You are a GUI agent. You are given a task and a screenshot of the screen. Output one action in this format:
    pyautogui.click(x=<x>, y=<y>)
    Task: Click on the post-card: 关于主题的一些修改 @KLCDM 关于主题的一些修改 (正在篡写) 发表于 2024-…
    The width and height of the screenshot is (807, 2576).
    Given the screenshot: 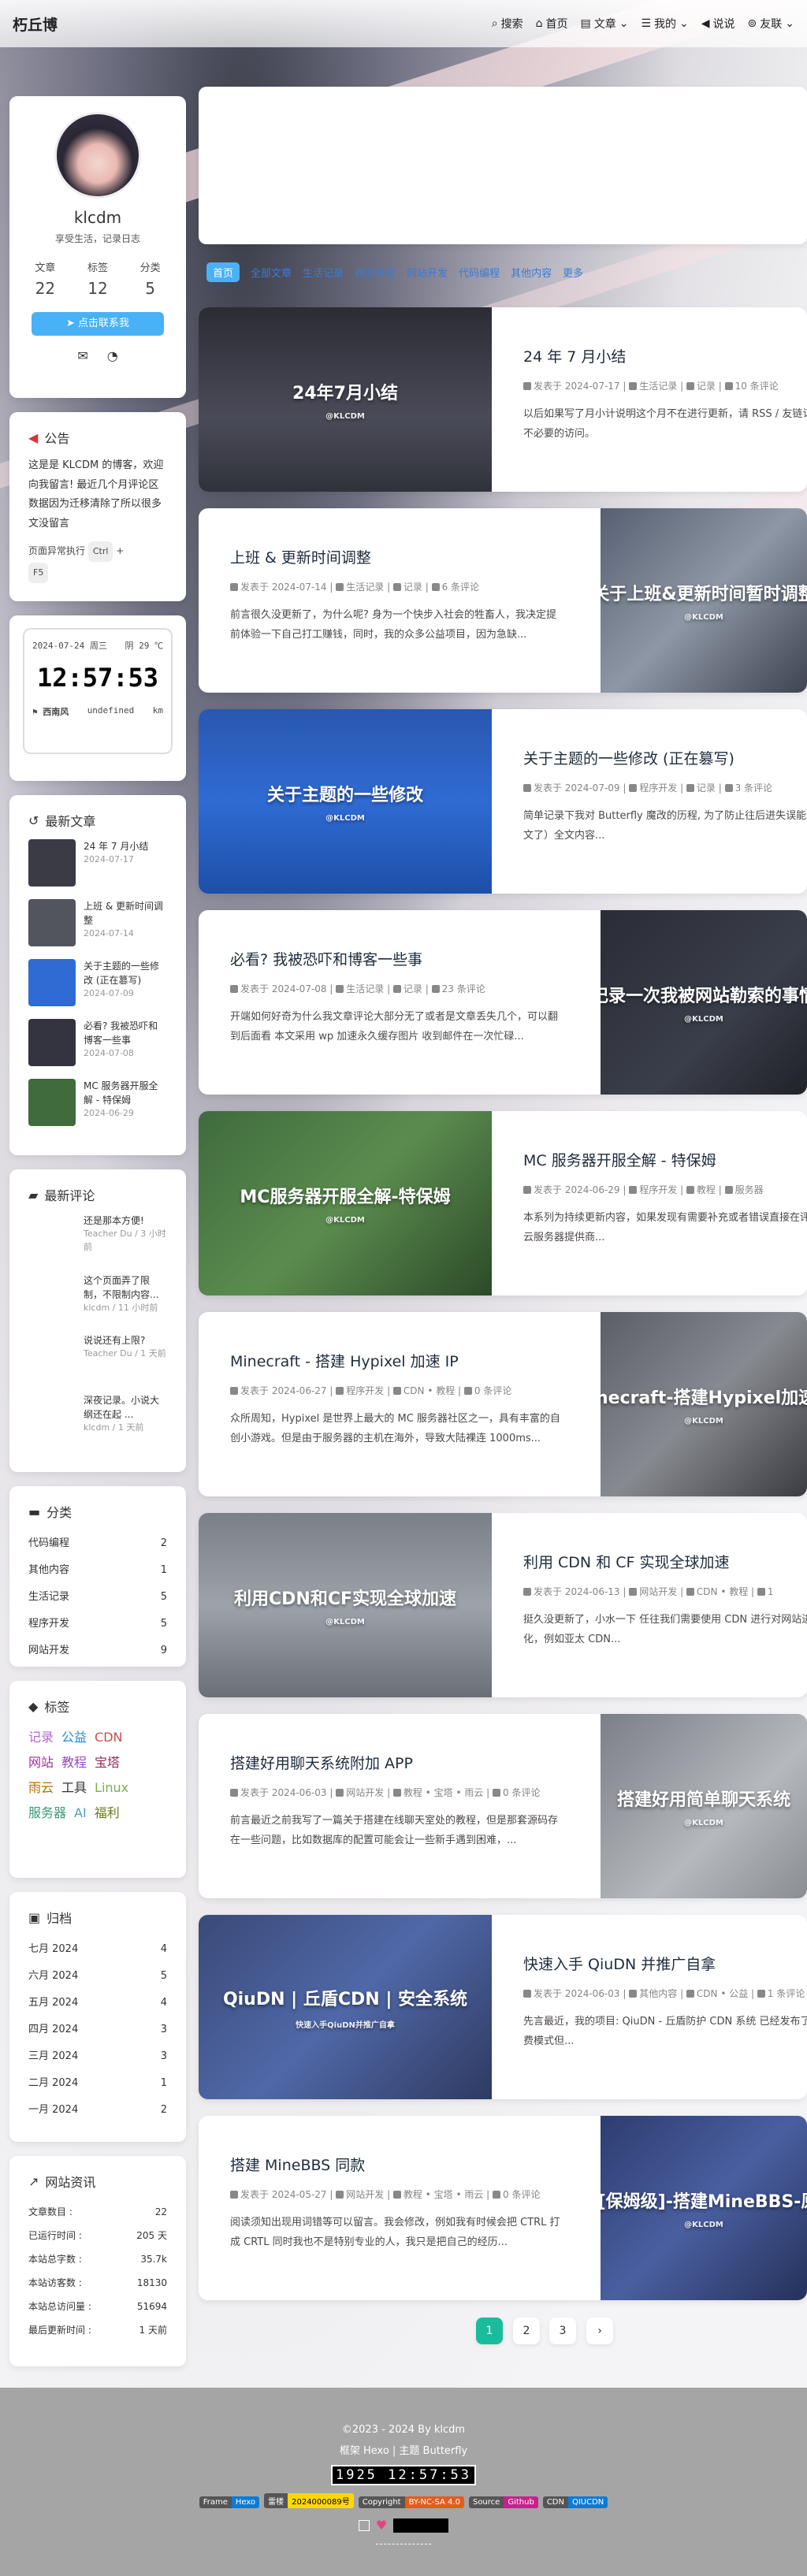 What is the action you would take?
    pyautogui.click(x=503, y=801)
    